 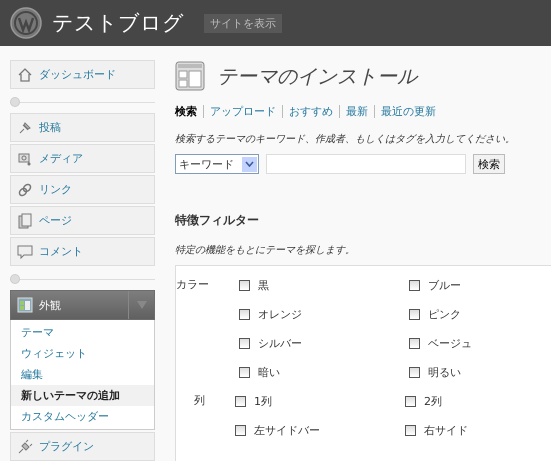 I want to click on menu-item: リンク, so click(x=82, y=189).